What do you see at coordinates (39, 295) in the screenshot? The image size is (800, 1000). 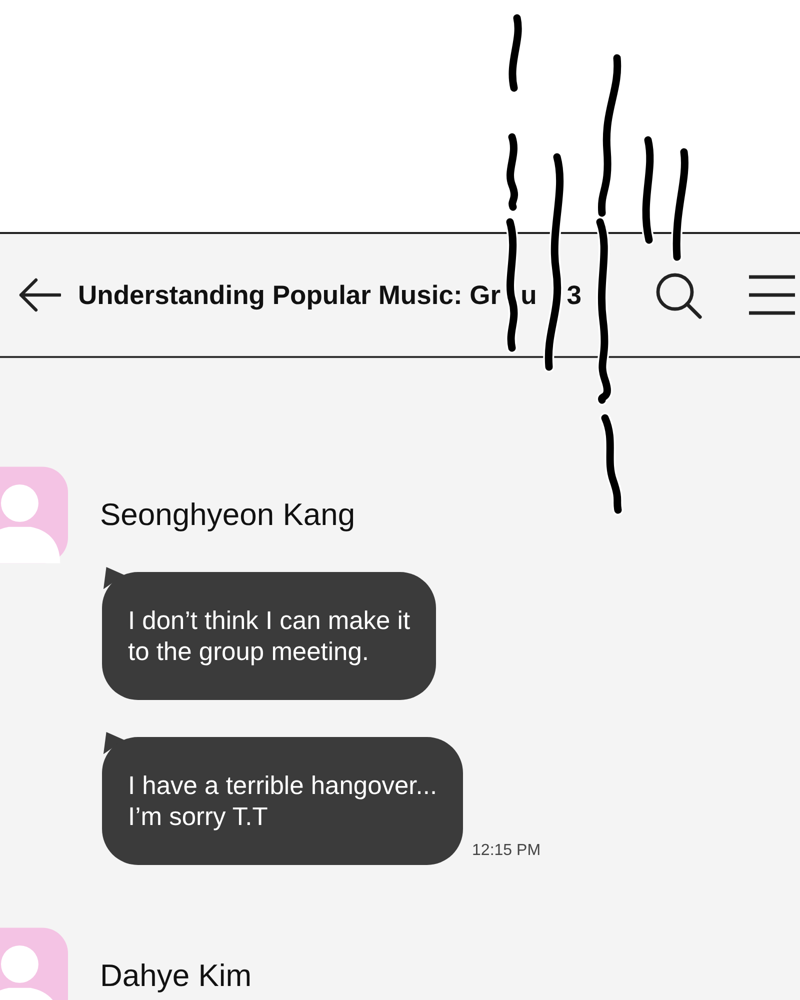 I see `back-arrow-icon` at bounding box center [39, 295].